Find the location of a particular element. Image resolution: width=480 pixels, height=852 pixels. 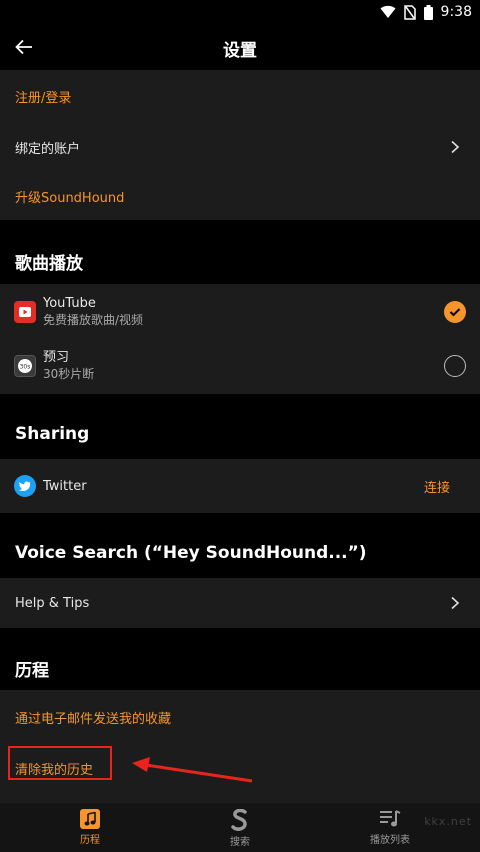

status-bar: 9:38 is located at coordinates (240, 12).